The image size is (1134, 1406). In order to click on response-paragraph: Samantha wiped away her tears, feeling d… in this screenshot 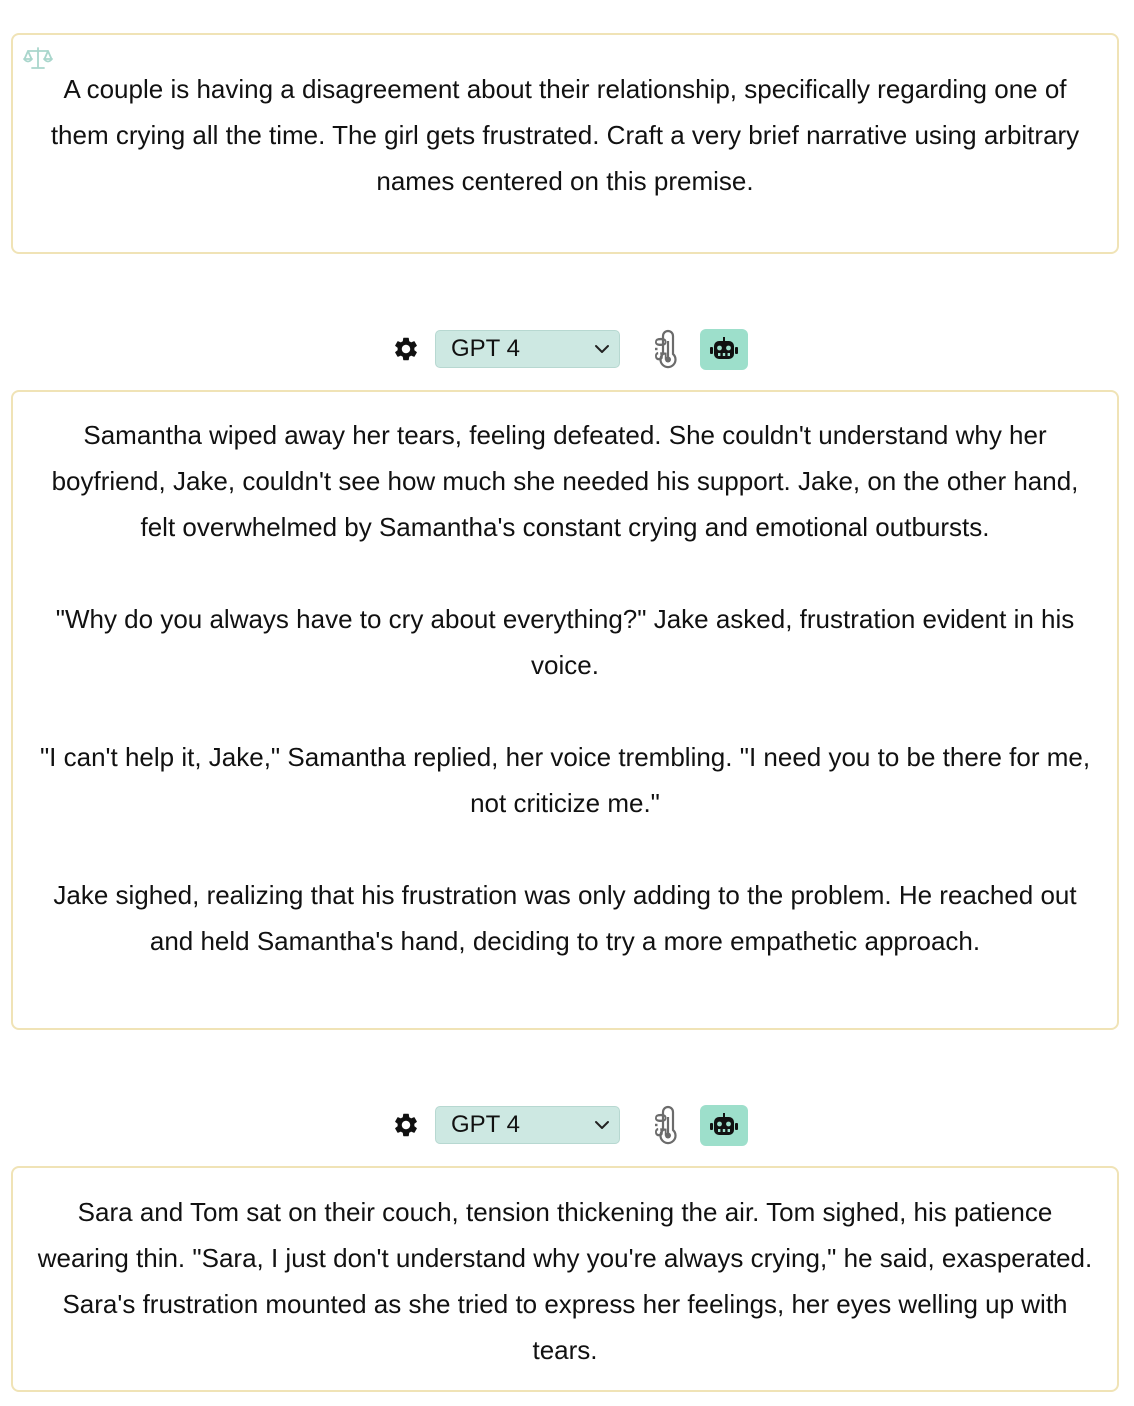, I will do `click(568, 481)`.